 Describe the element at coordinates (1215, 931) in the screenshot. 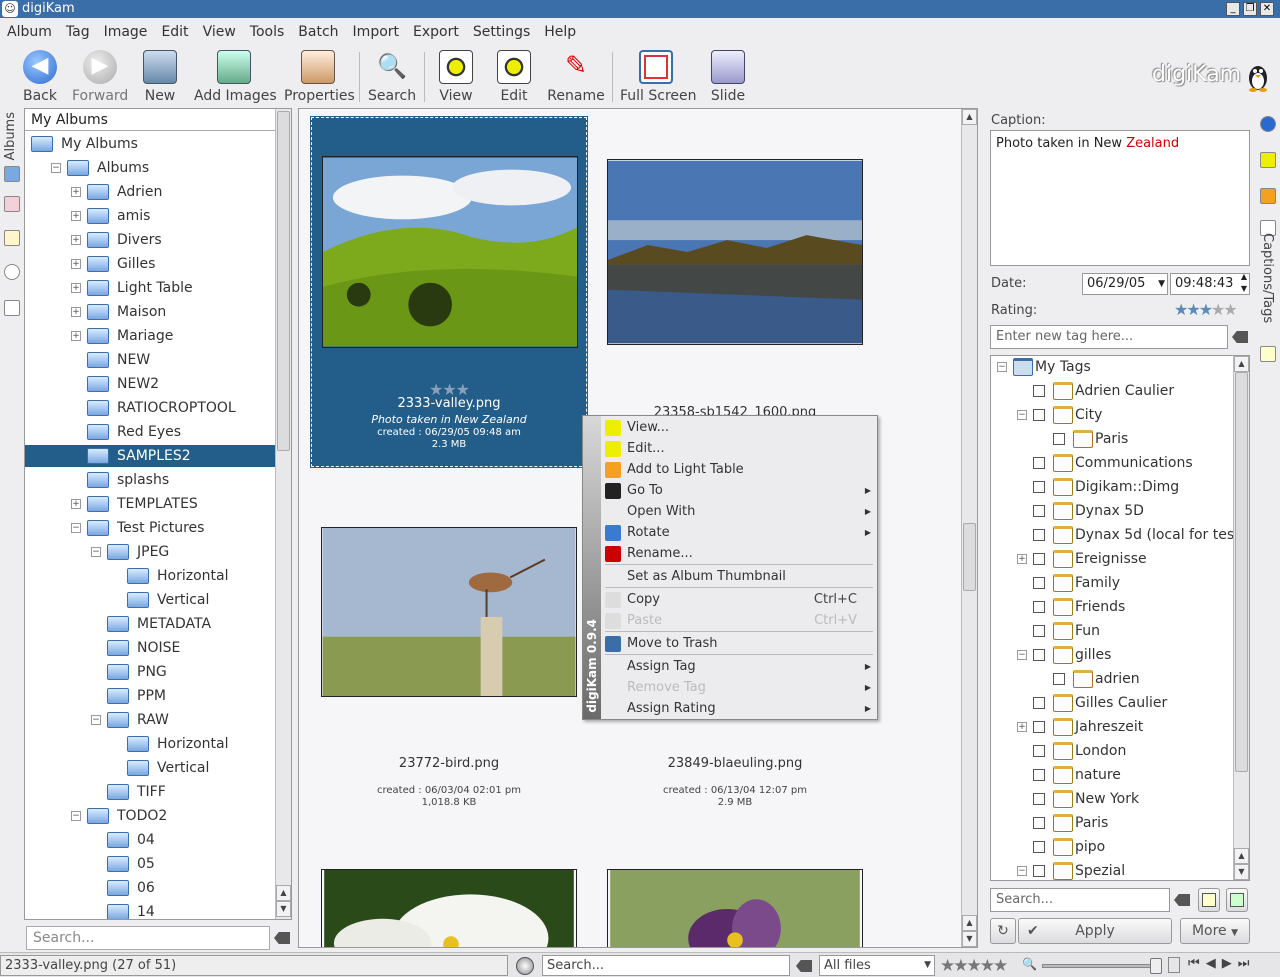

I see `more-button: More ▼` at that location.